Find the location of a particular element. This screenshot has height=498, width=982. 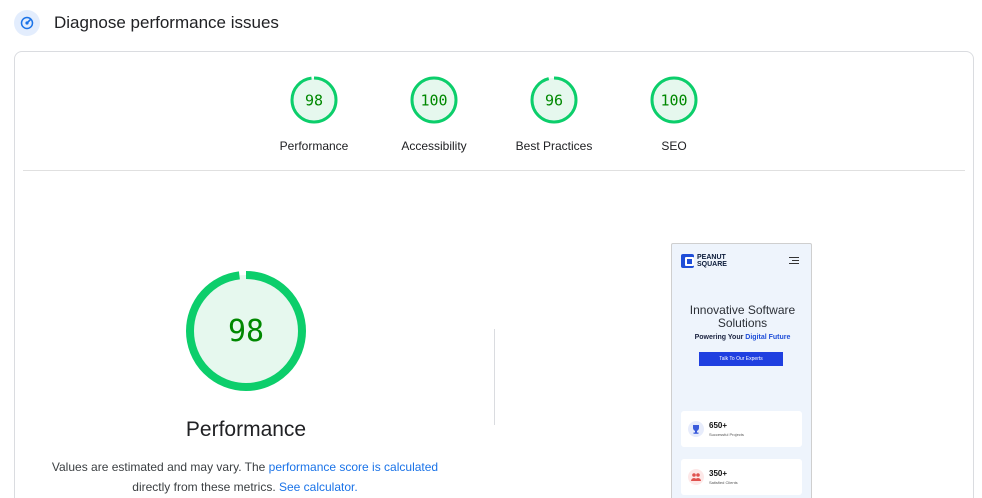

gauge-accessibility-label: Accessibility is located at coordinates (434, 146).